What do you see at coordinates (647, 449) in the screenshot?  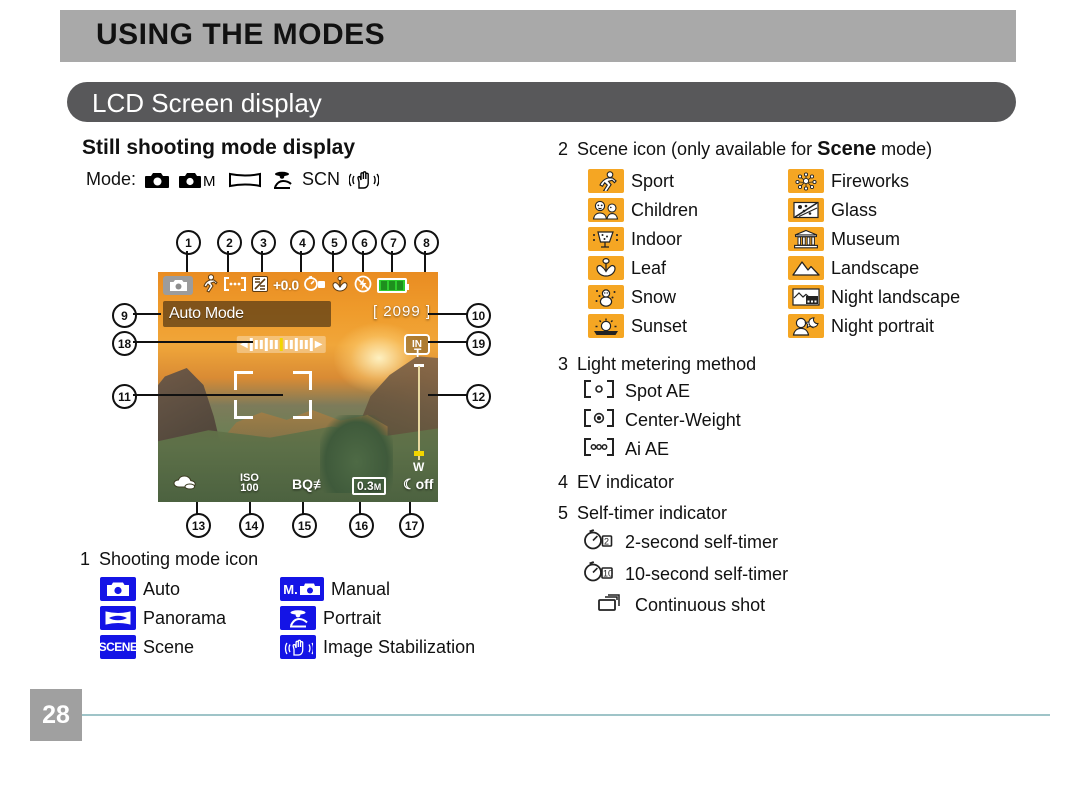 I see `metering-ai-ae-label: Ai AE` at bounding box center [647, 449].